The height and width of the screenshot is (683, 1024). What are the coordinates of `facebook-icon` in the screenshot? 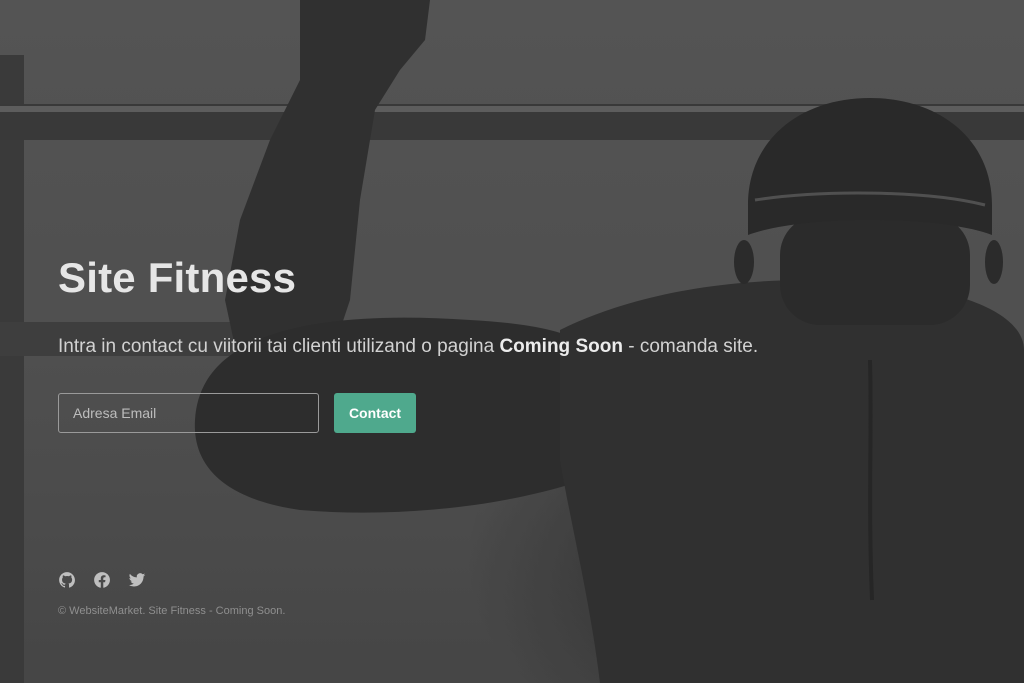 It's located at (102, 580).